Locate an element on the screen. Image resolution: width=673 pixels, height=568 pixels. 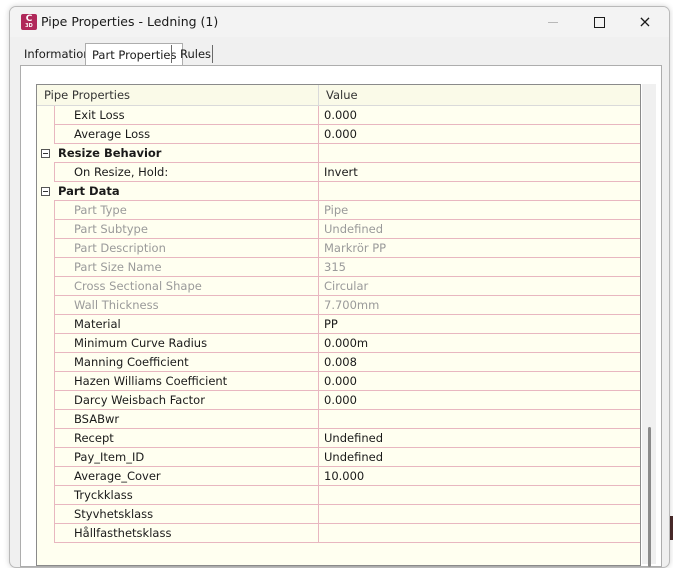
property-value: 315 is located at coordinates (335, 267).